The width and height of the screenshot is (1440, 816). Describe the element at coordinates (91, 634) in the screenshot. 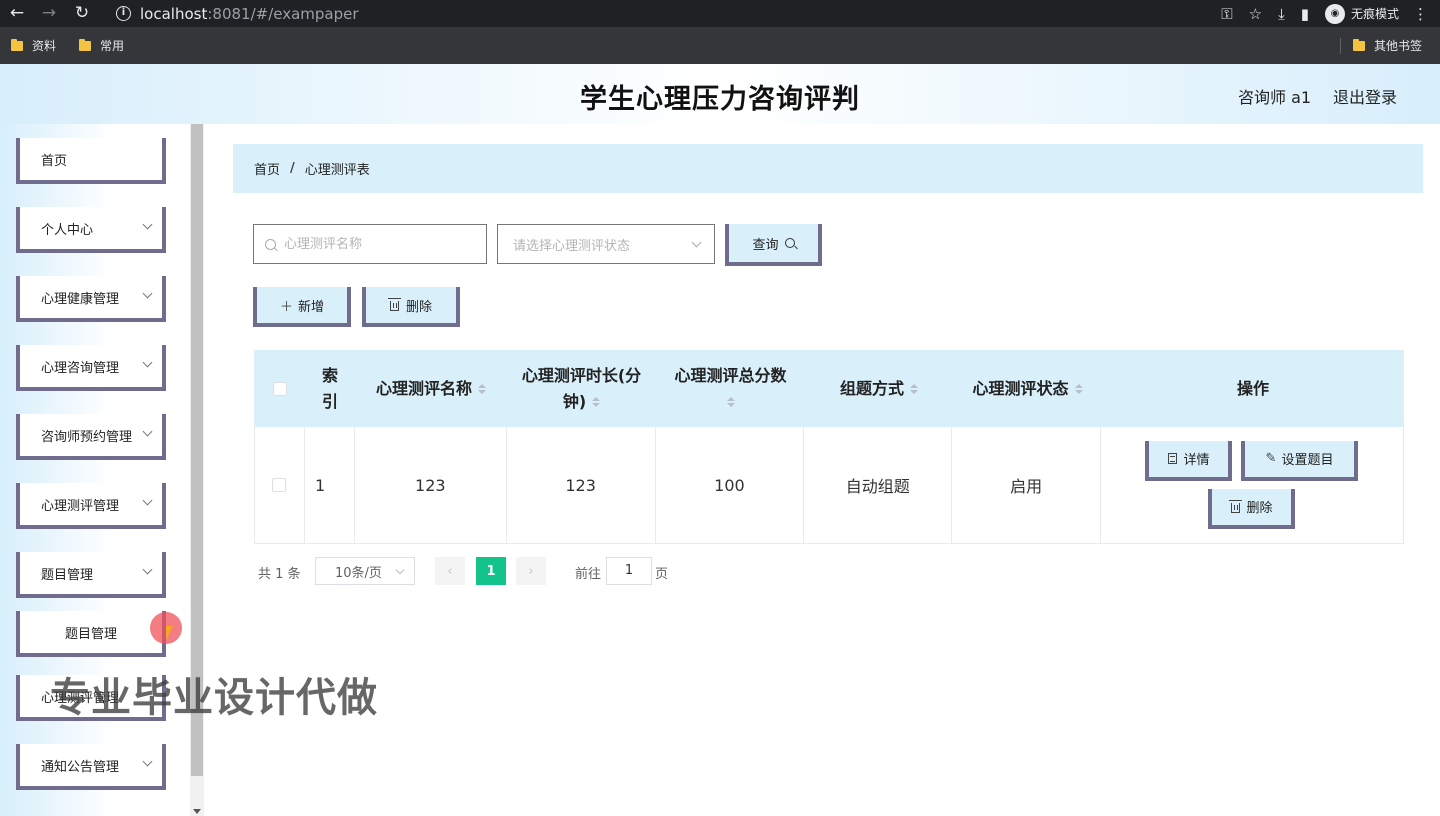

I see `sidebar-subitem-questions: 题目管理` at that location.